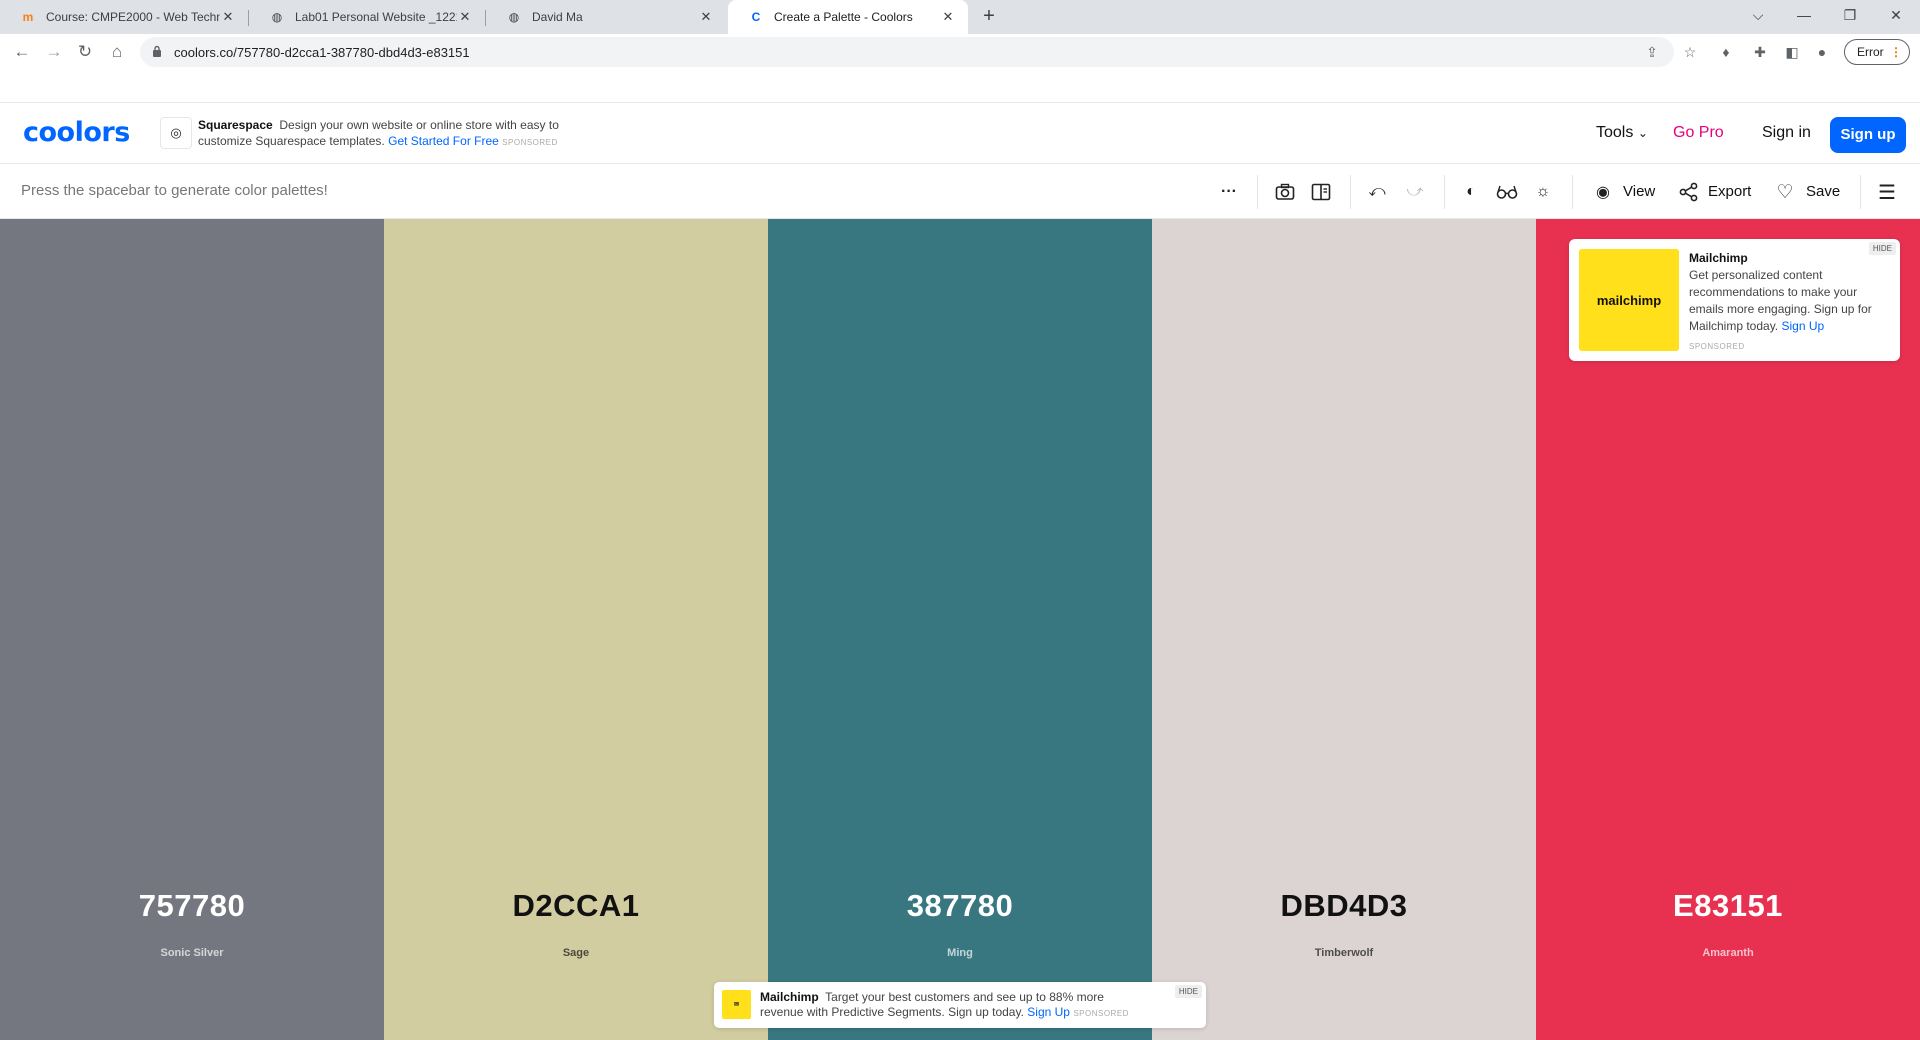 The image size is (1920, 1040). Describe the element at coordinates (1758, 15) in the screenshot. I see `tab-search-icon: ⌵` at that location.